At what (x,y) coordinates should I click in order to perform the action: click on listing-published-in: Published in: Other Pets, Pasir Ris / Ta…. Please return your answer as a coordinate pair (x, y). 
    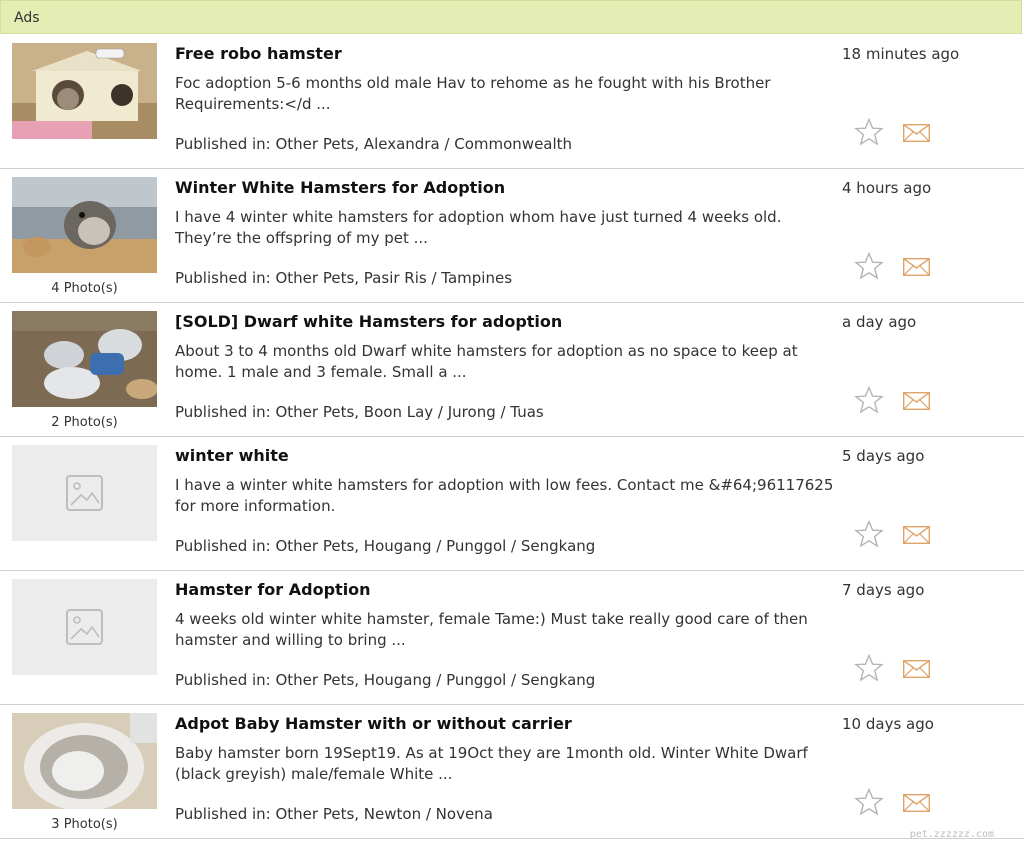
    Looking at the image, I should click on (344, 278).